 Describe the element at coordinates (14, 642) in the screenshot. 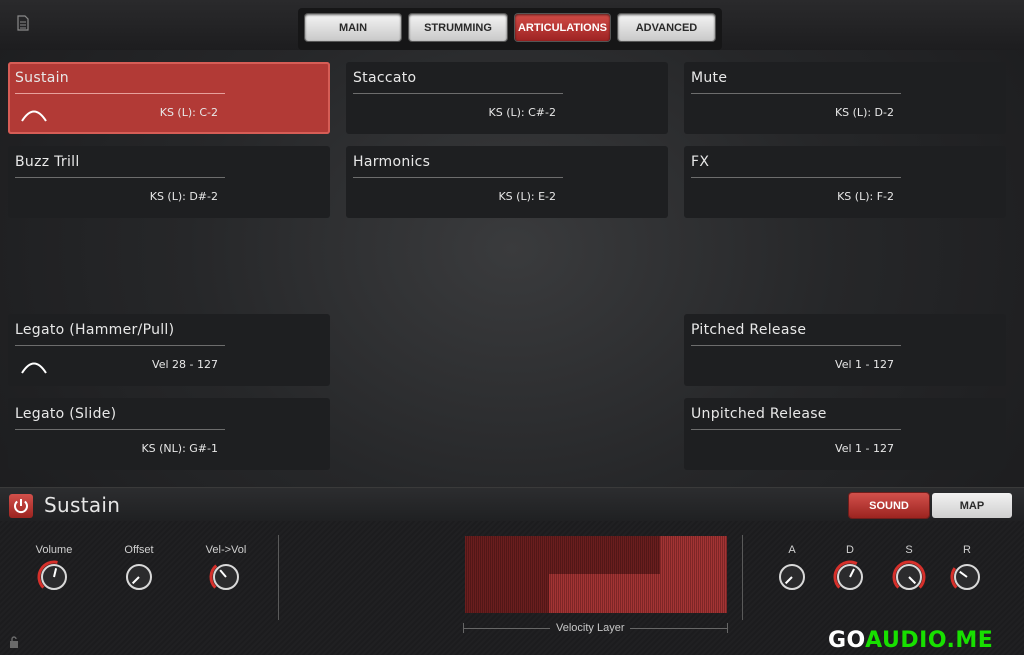

I see `lock-icon` at that location.